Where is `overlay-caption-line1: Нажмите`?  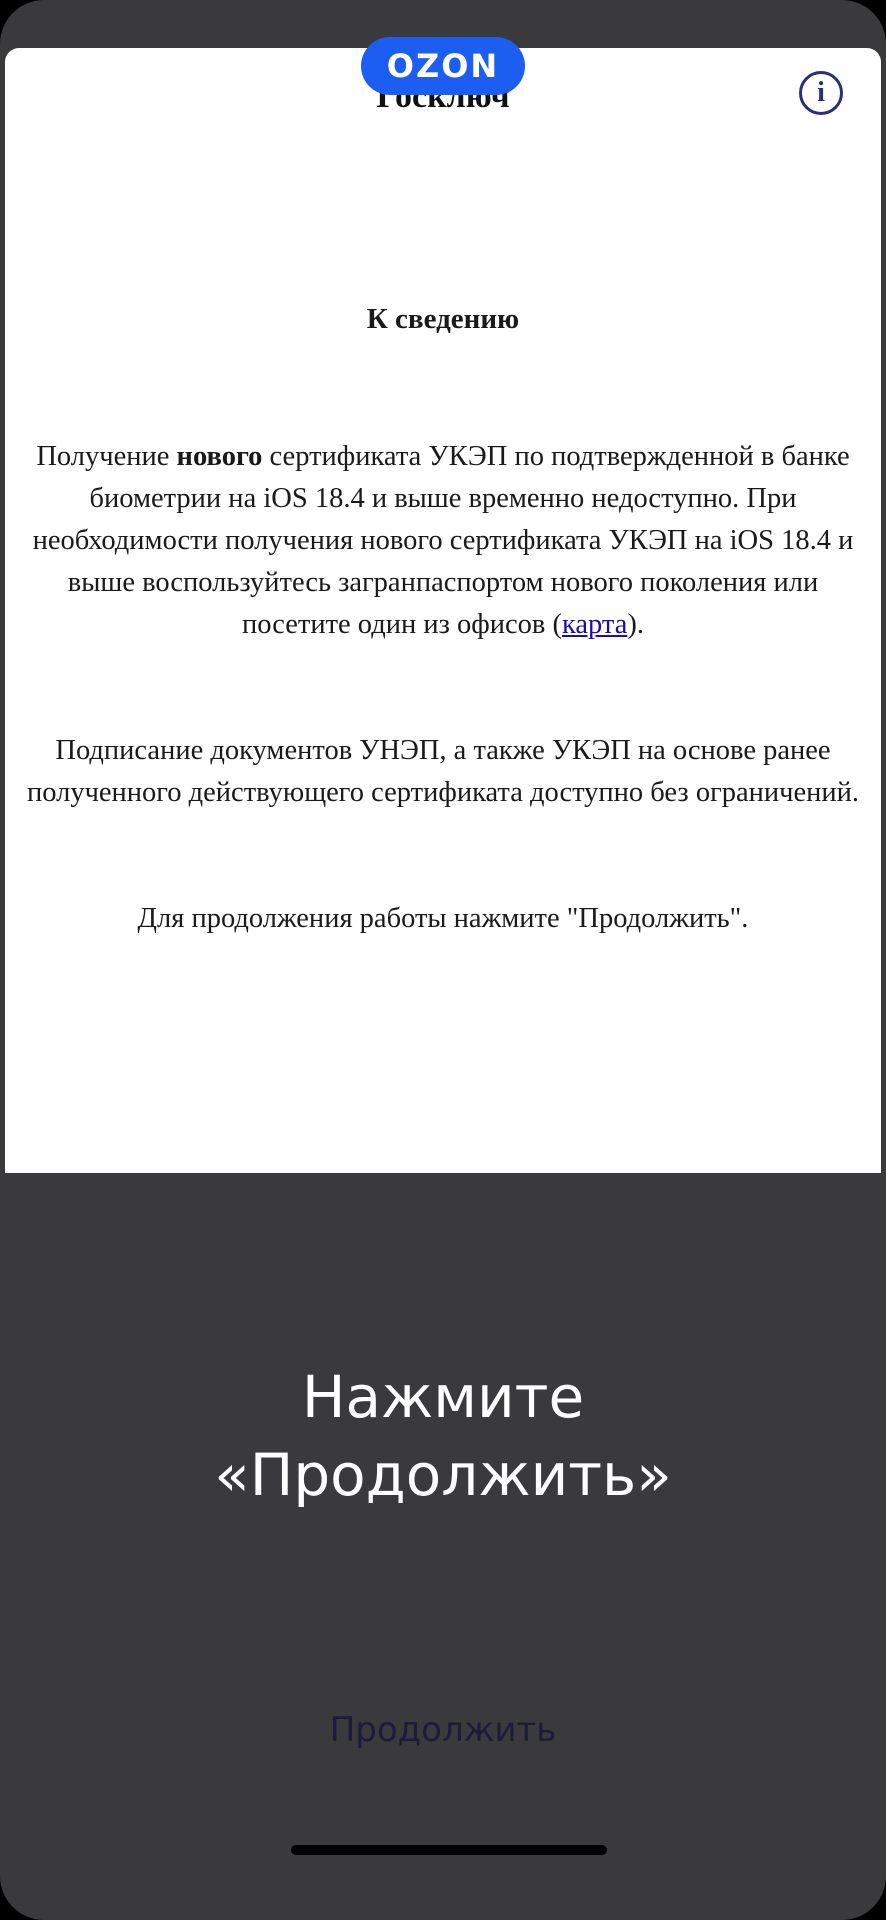
overlay-caption-line1: Нажмите is located at coordinates (443, 1397).